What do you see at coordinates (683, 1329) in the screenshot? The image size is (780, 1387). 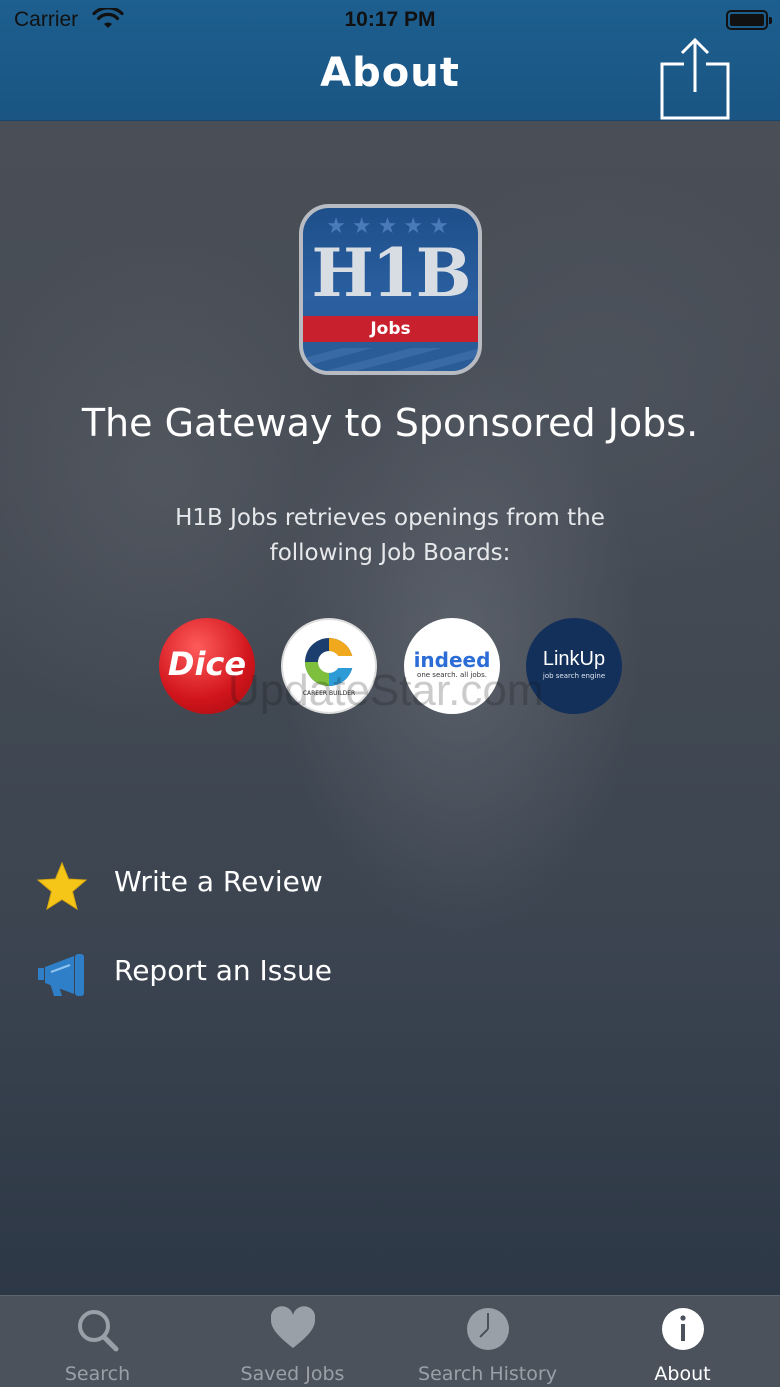 I see `info-icon` at bounding box center [683, 1329].